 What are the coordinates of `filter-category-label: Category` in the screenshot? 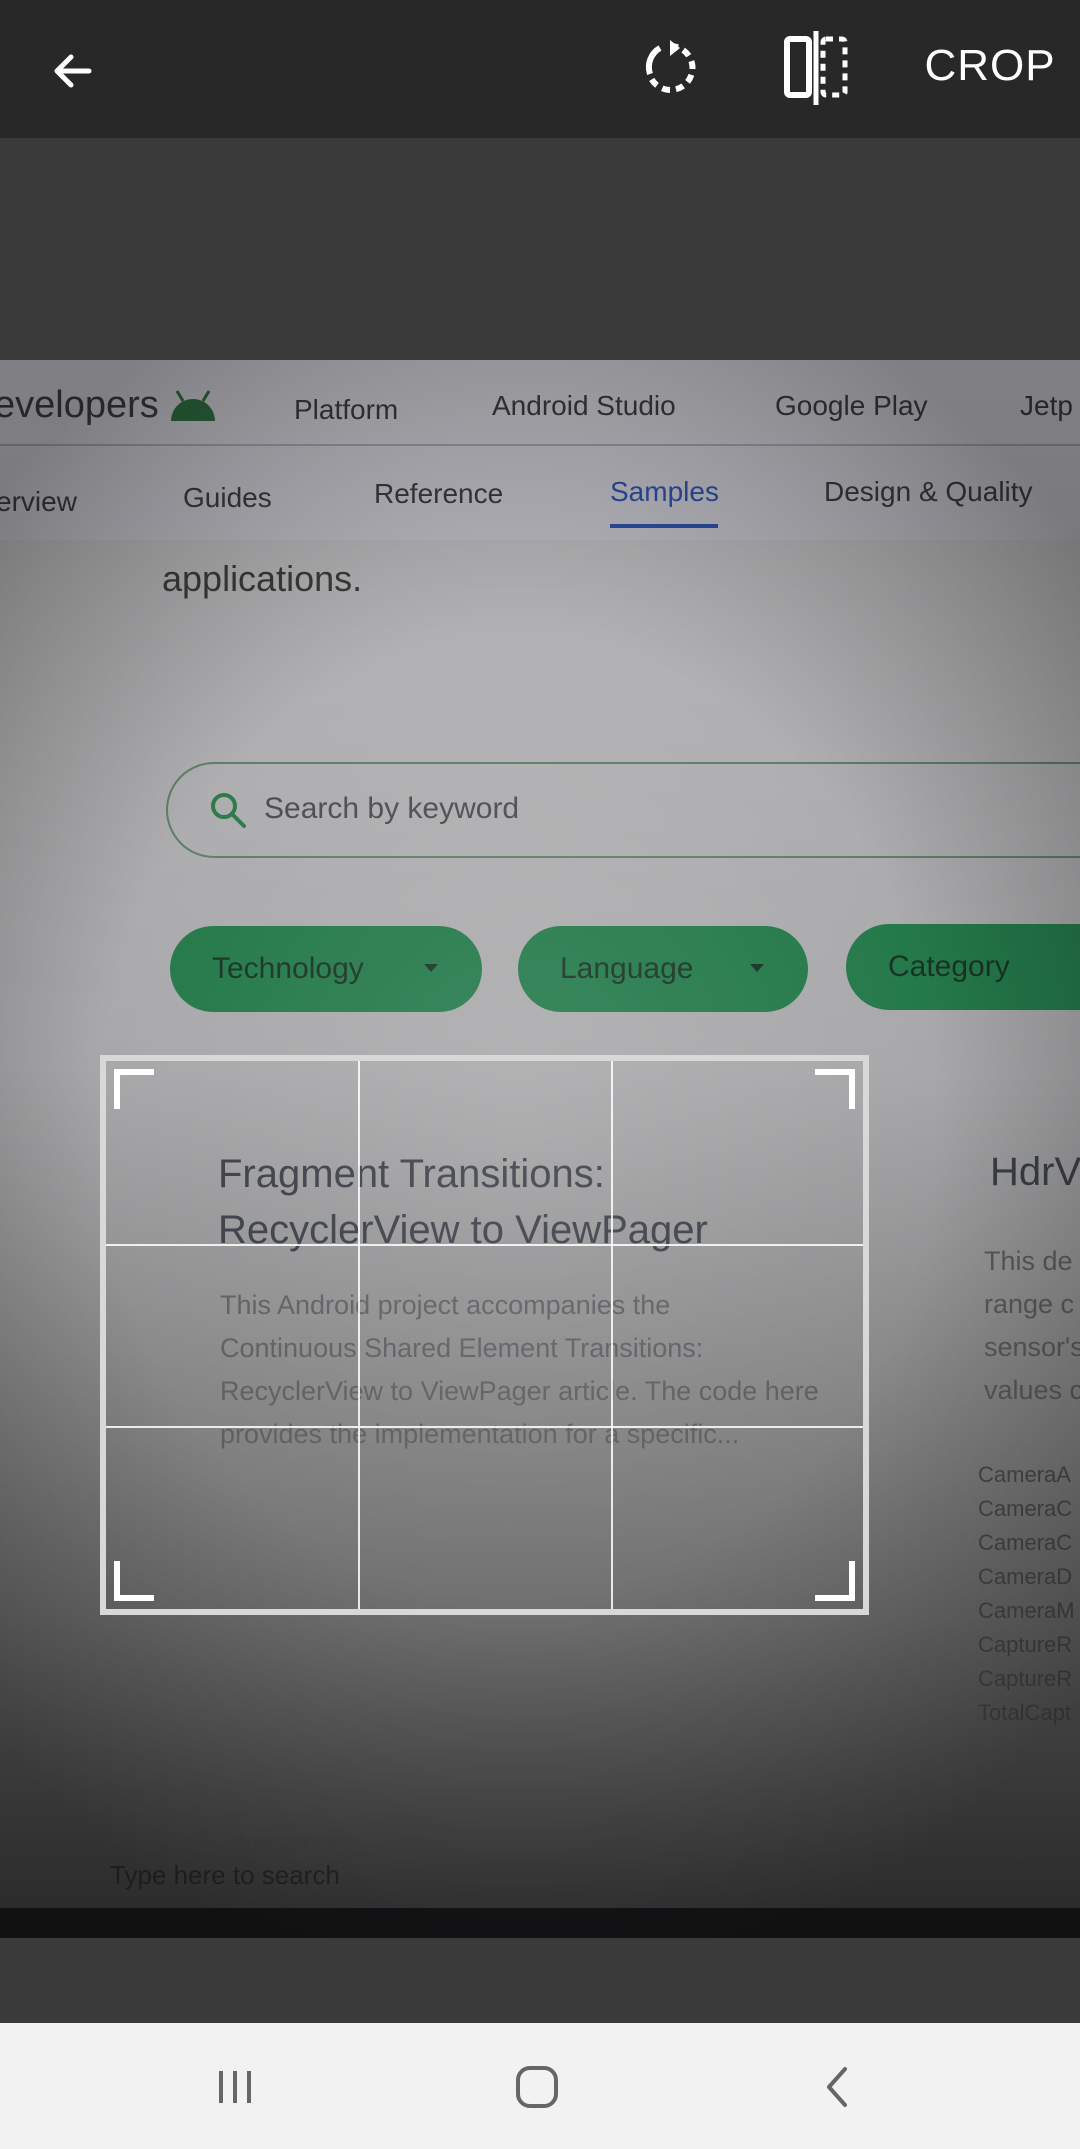 It's located at (949, 966).